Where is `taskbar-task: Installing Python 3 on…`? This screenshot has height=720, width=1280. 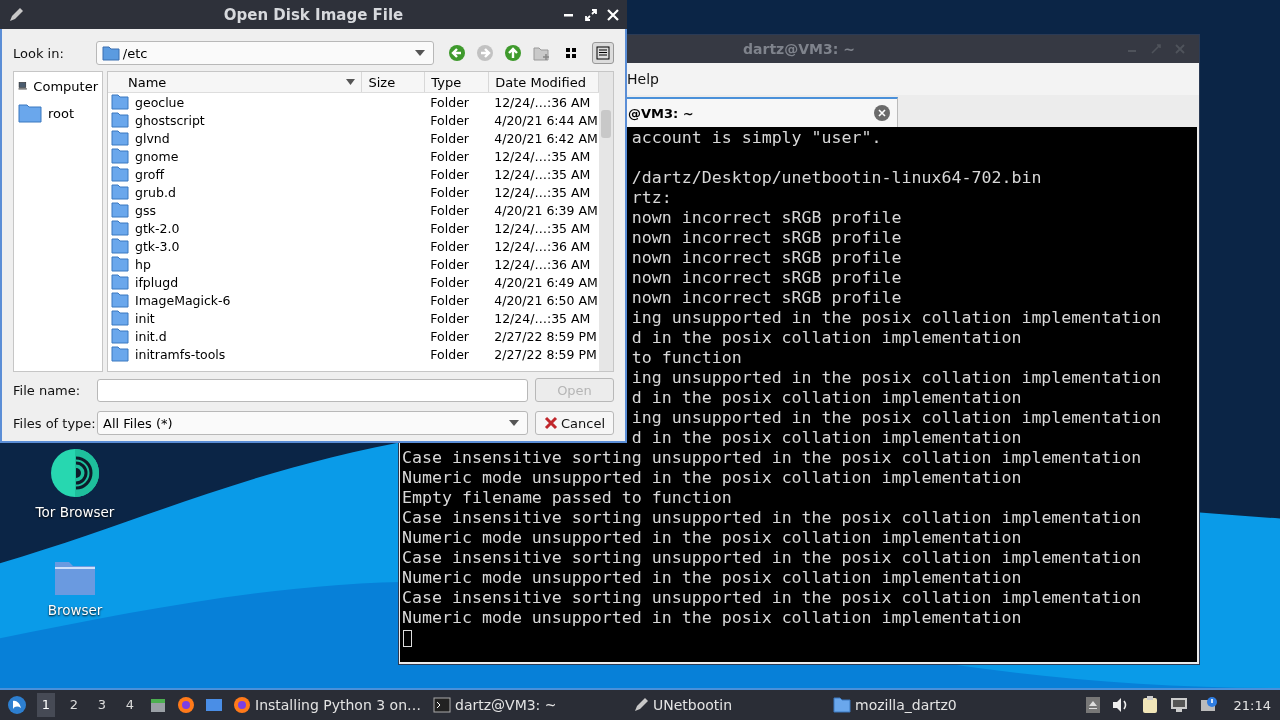
taskbar-task: Installing Python 3 on… is located at coordinates (328, 705).